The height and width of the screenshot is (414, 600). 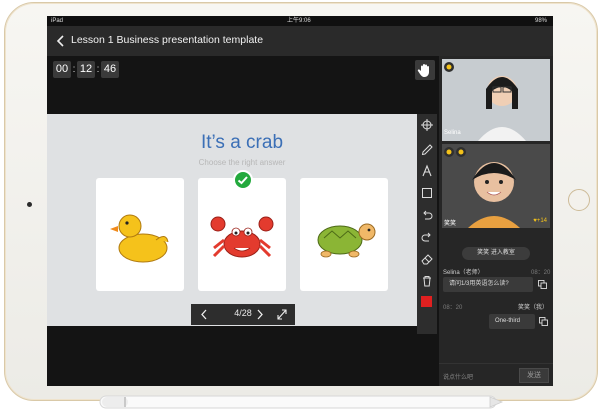 What do you see at coordinates (242, 237) in the screenshot?
I see `crab-icon` at bounding box center [242, 237].